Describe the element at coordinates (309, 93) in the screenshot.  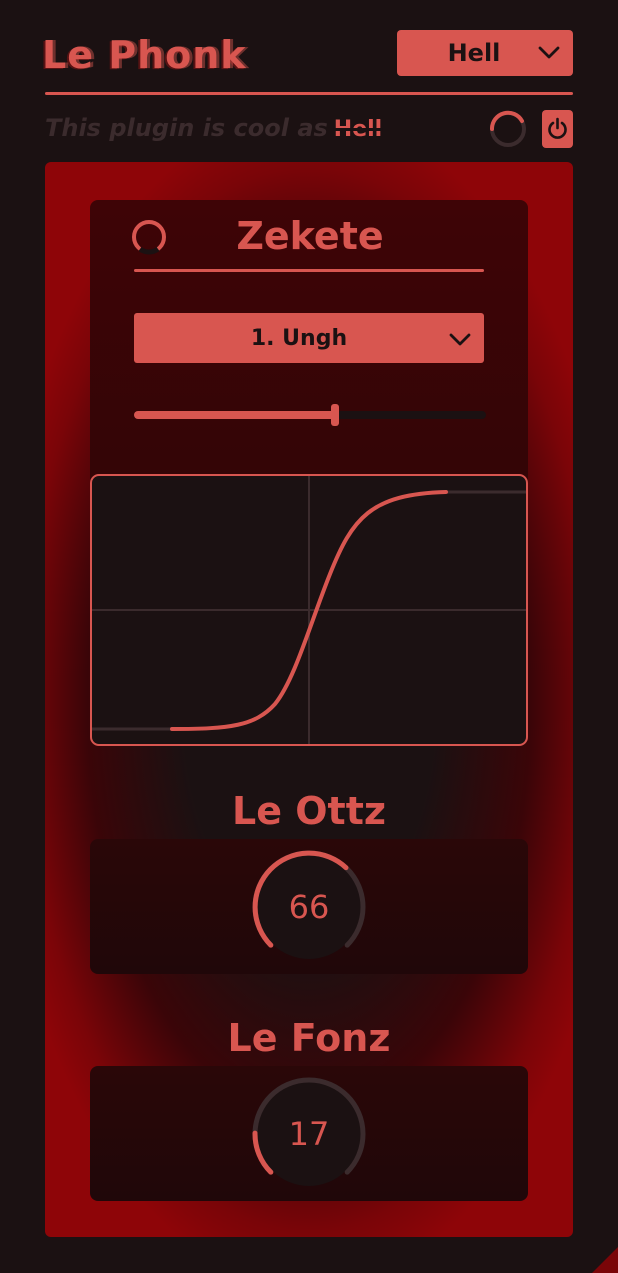
I see `header-divider` at that location.